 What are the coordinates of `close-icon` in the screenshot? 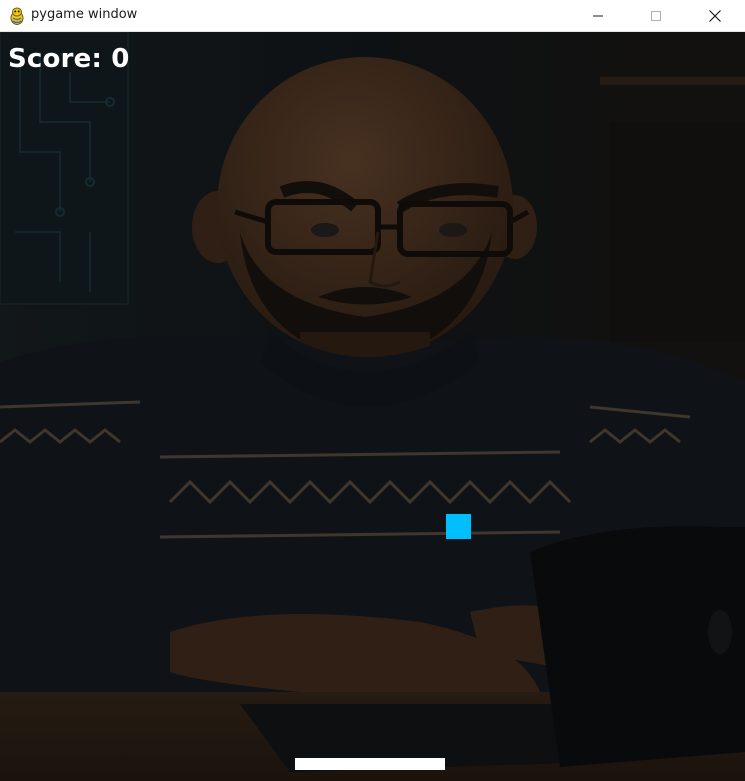 It's located at (715, 15).